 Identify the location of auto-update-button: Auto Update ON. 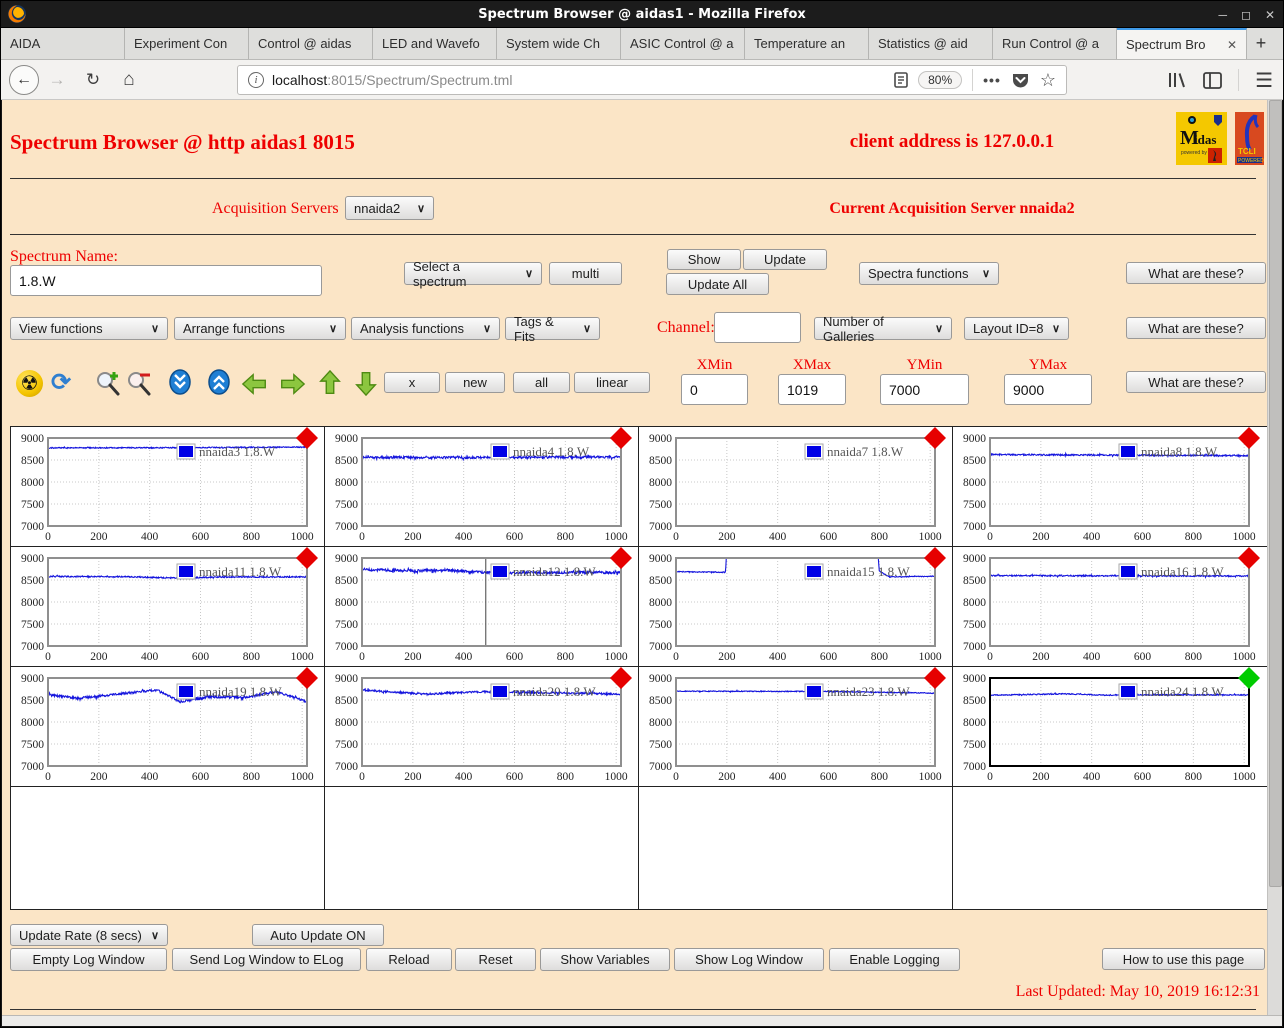
(318, 935).